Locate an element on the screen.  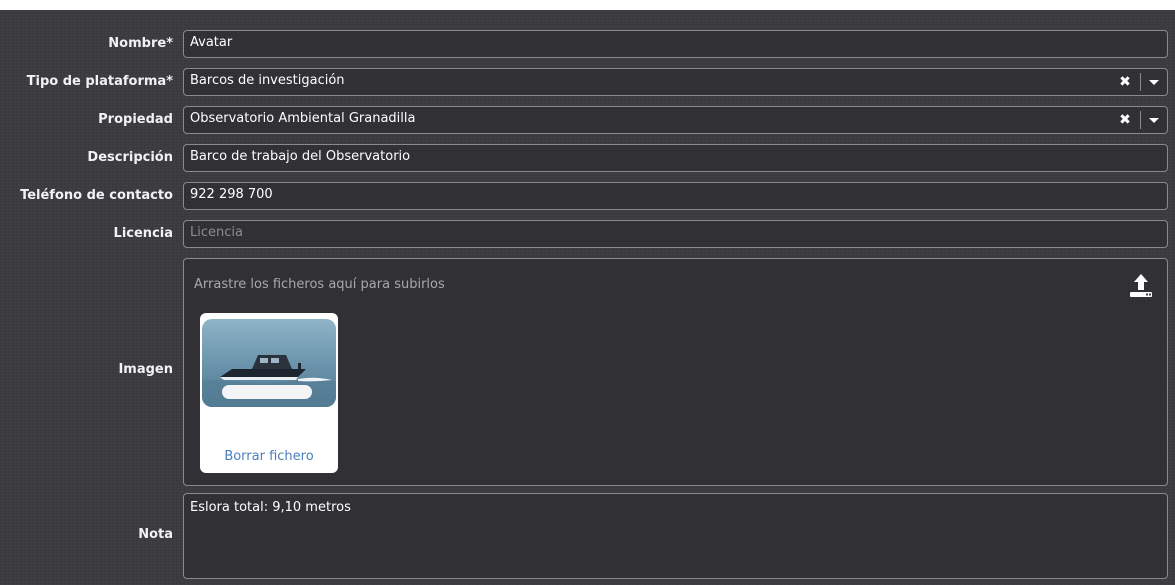
licencia-field: Licencia is located at coordinates (675, 234).